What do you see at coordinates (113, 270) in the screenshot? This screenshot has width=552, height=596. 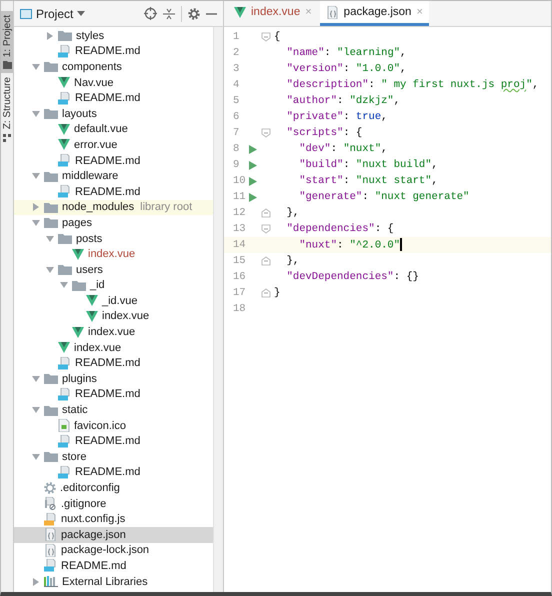 I see `tree-row: users` at bounding box center [113, 270].